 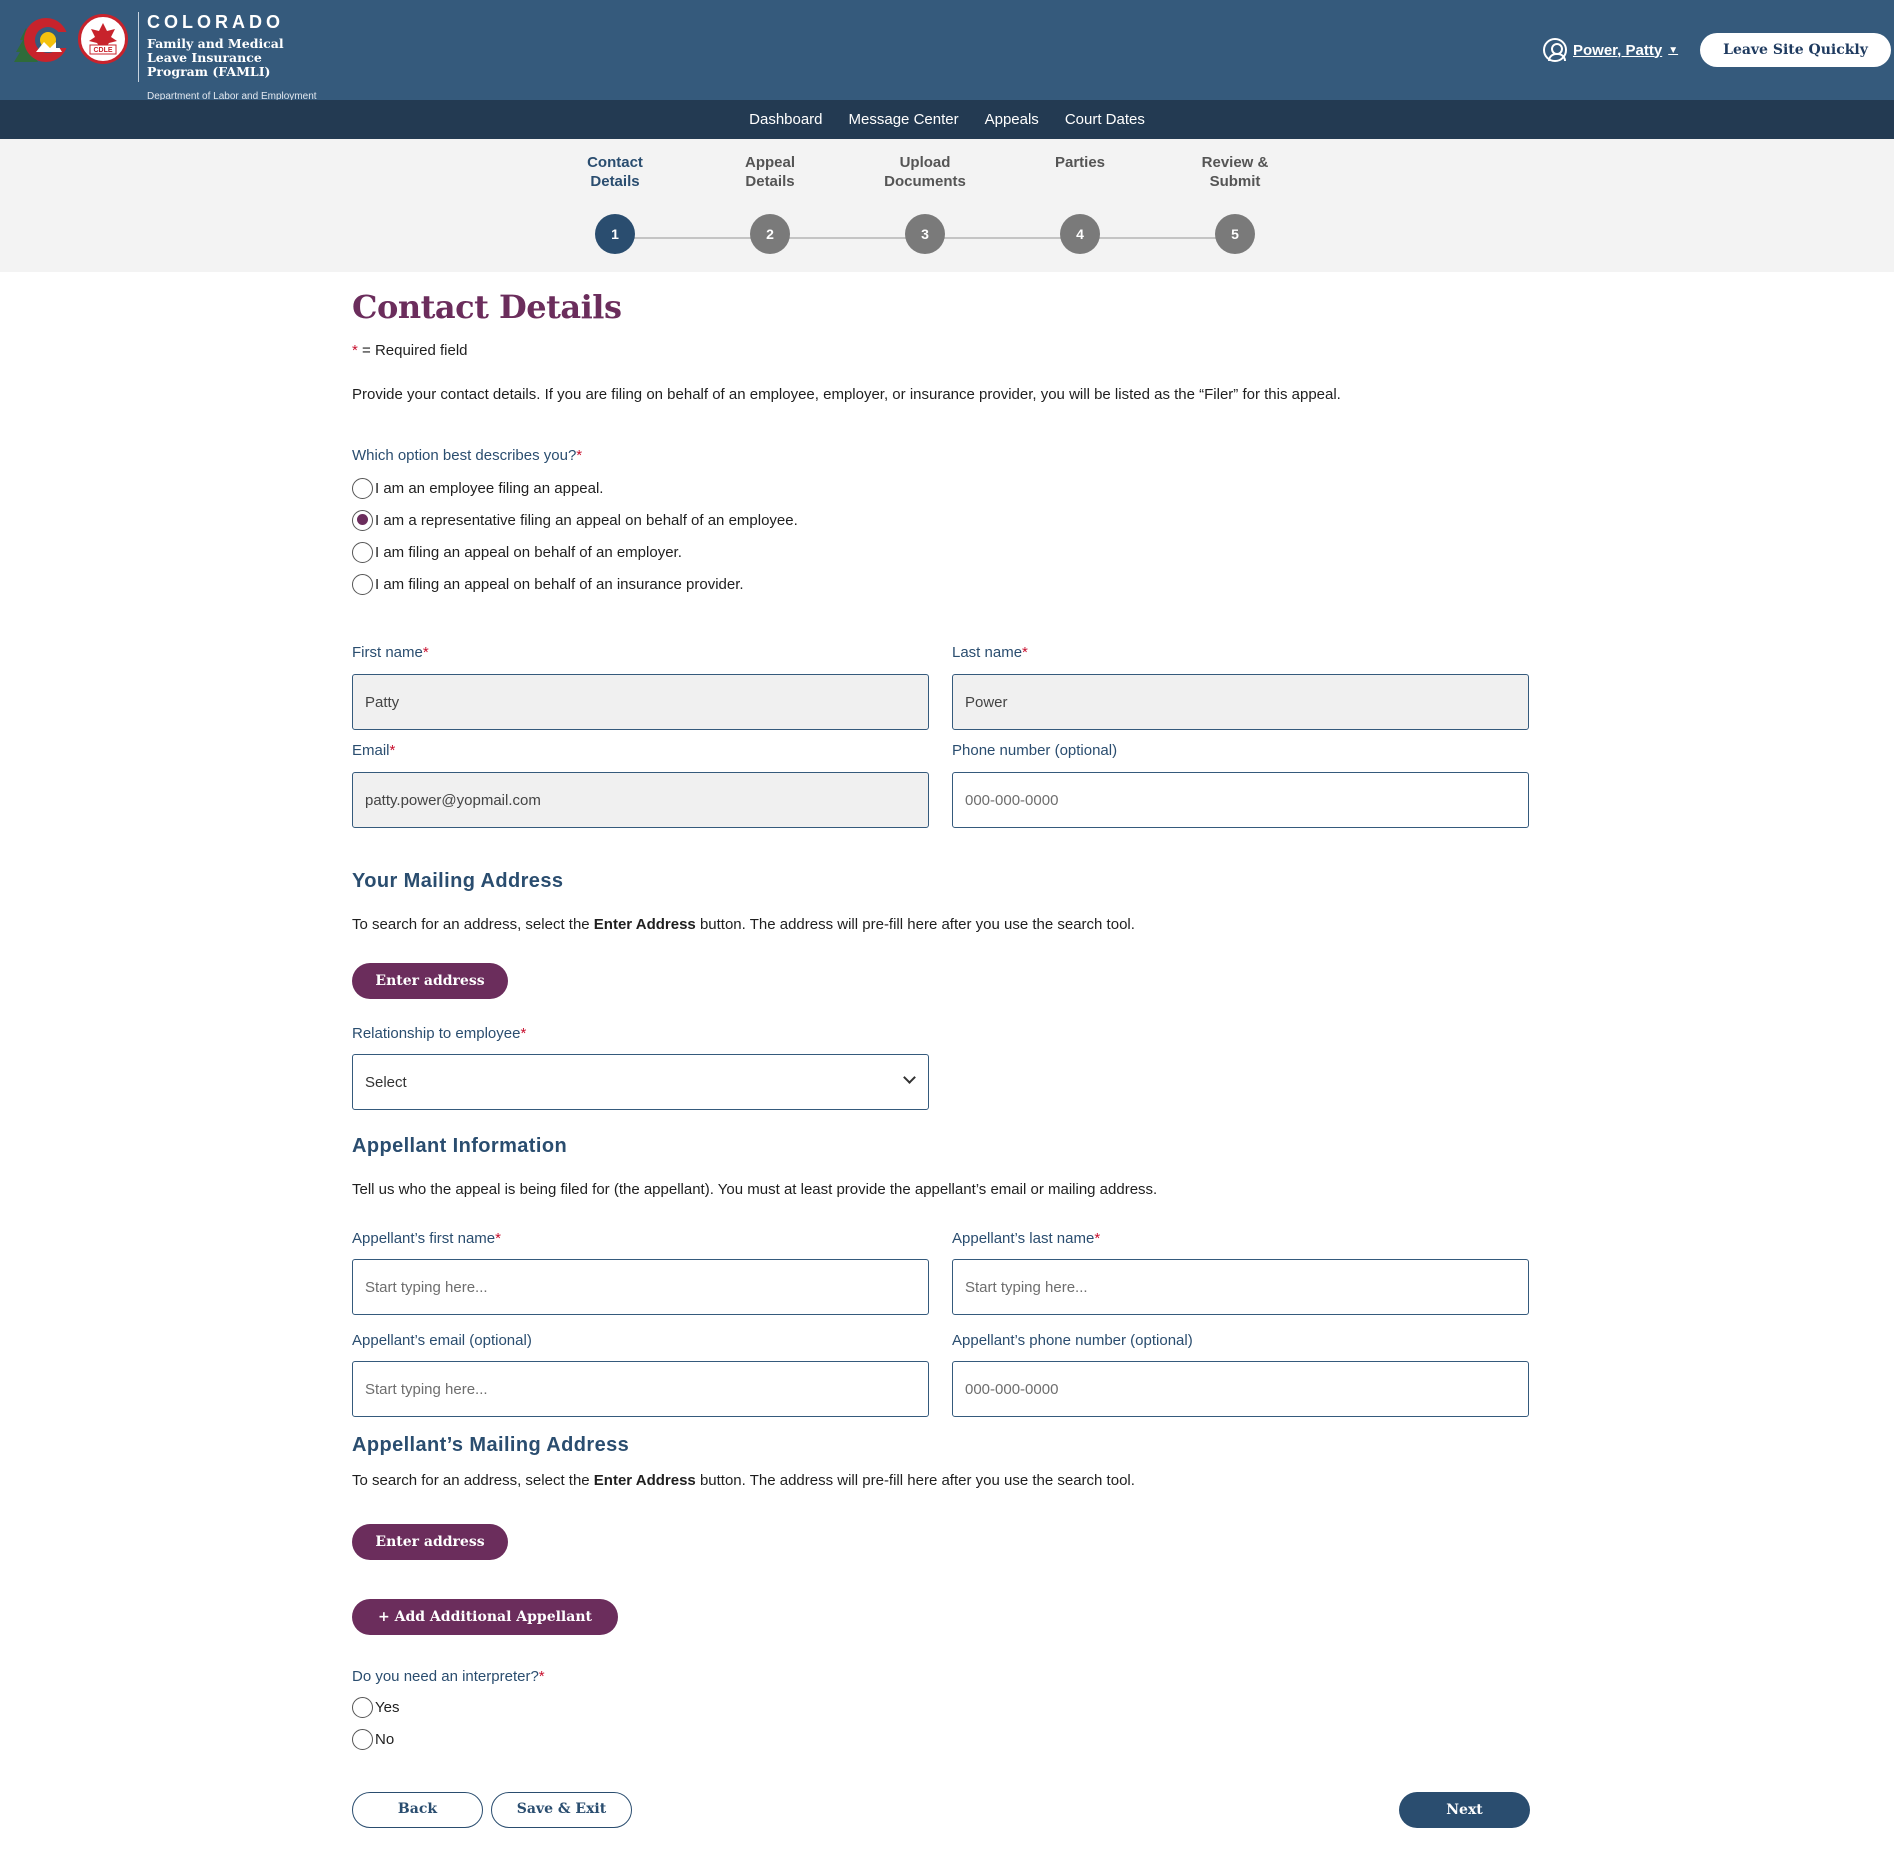 I want to click on brand-state: COLORADO, so click(x=215, y=22).